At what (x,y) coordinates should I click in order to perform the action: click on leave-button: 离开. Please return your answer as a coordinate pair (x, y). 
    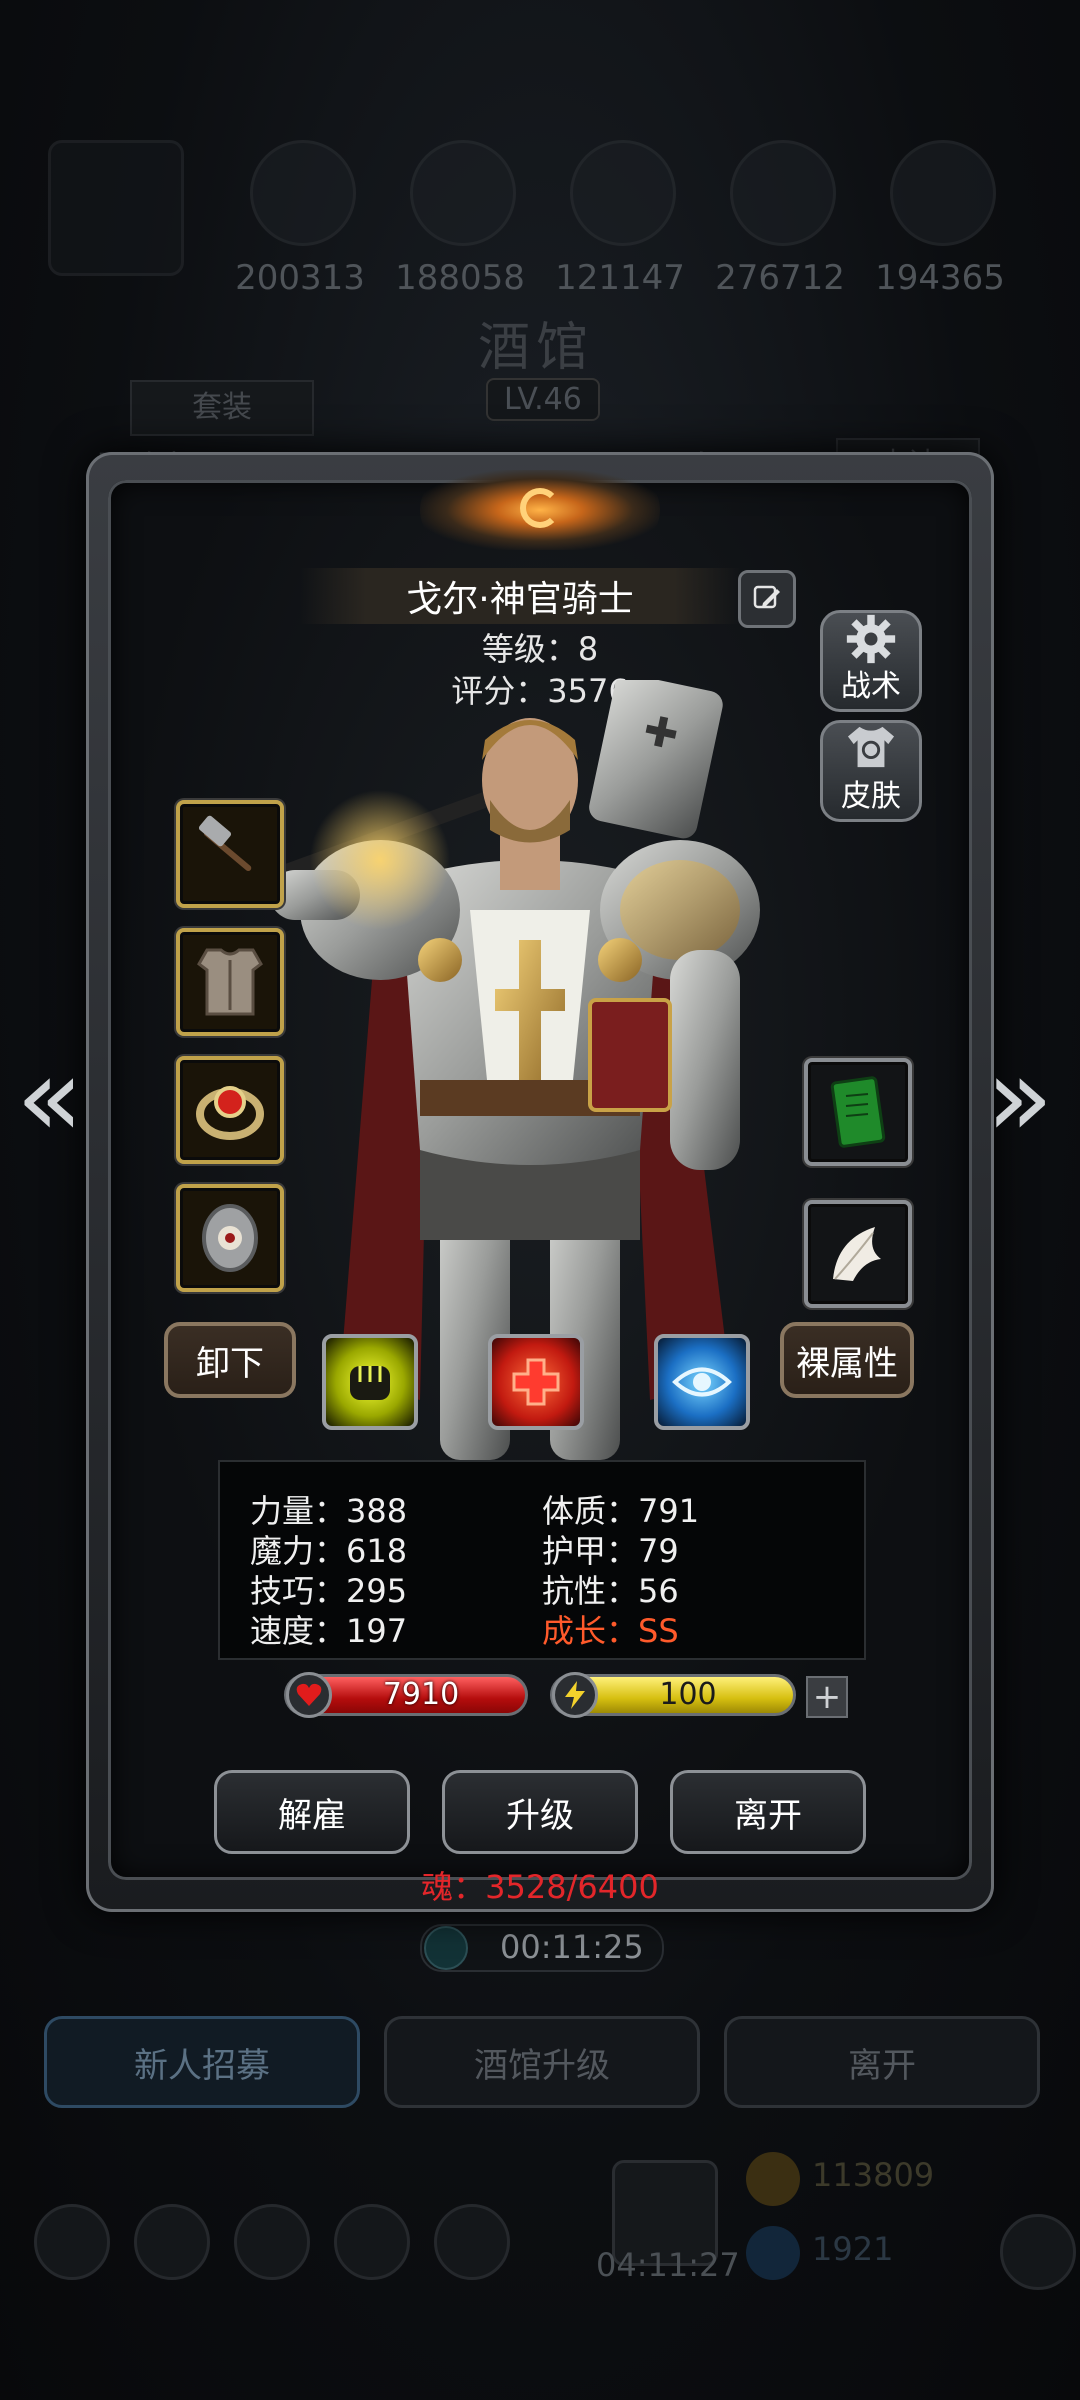
    Looking at the image, I should click on (768, 1812).